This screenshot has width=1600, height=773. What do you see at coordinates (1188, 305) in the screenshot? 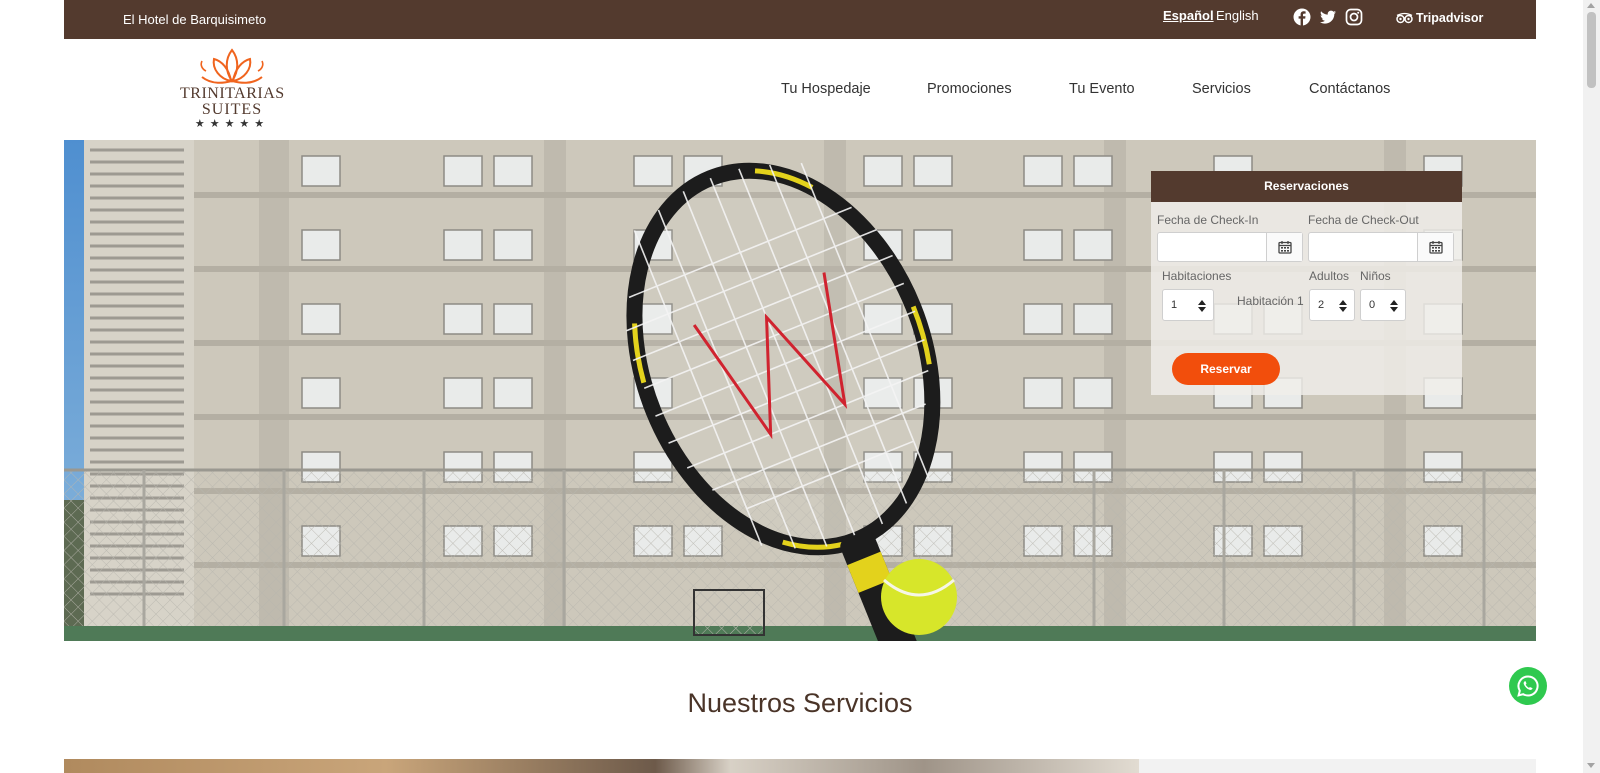
I see `rooms-select: 1` at bounding box center [1188, 305].